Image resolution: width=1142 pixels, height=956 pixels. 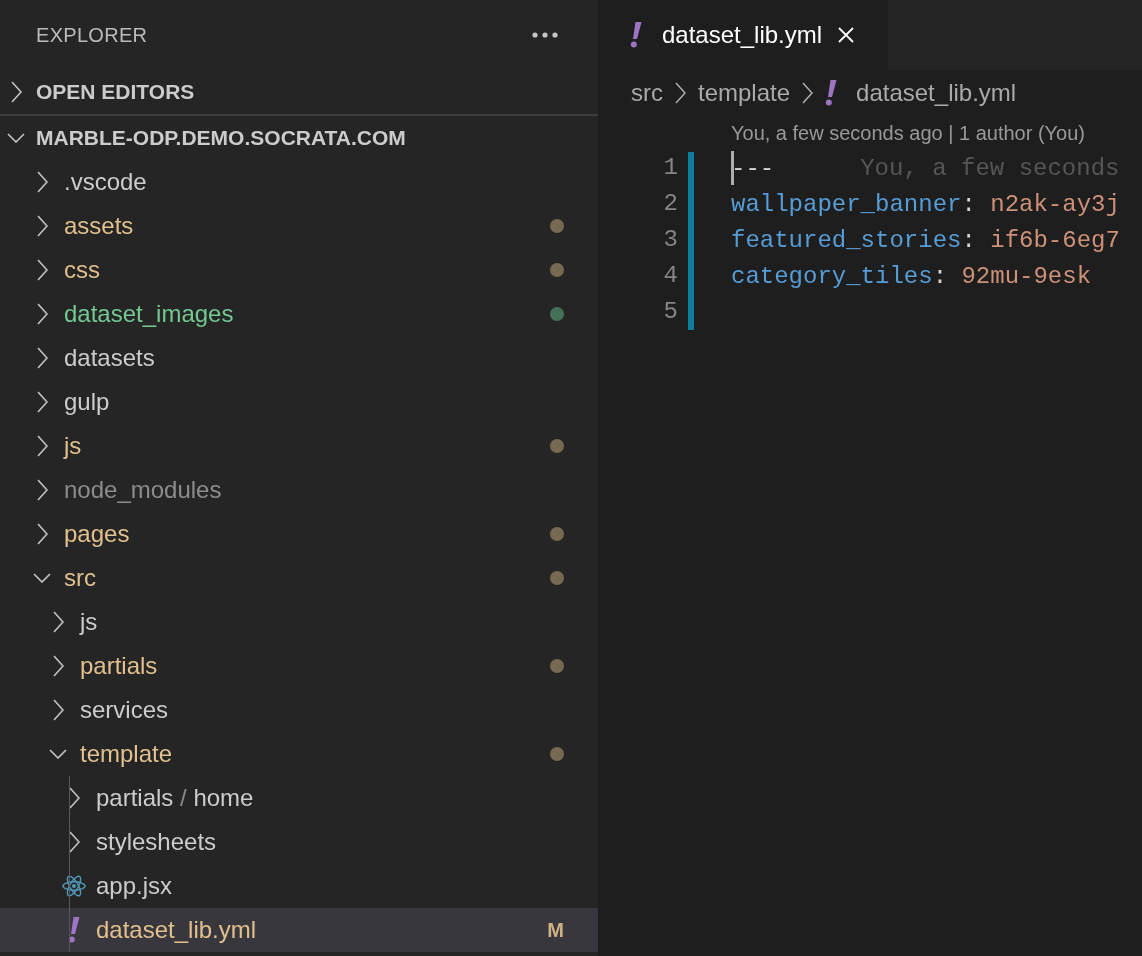 What do you see at coordinates (670, 168) in the screenshot?
I see `line-number: 1` at bounding box center [670, 168].